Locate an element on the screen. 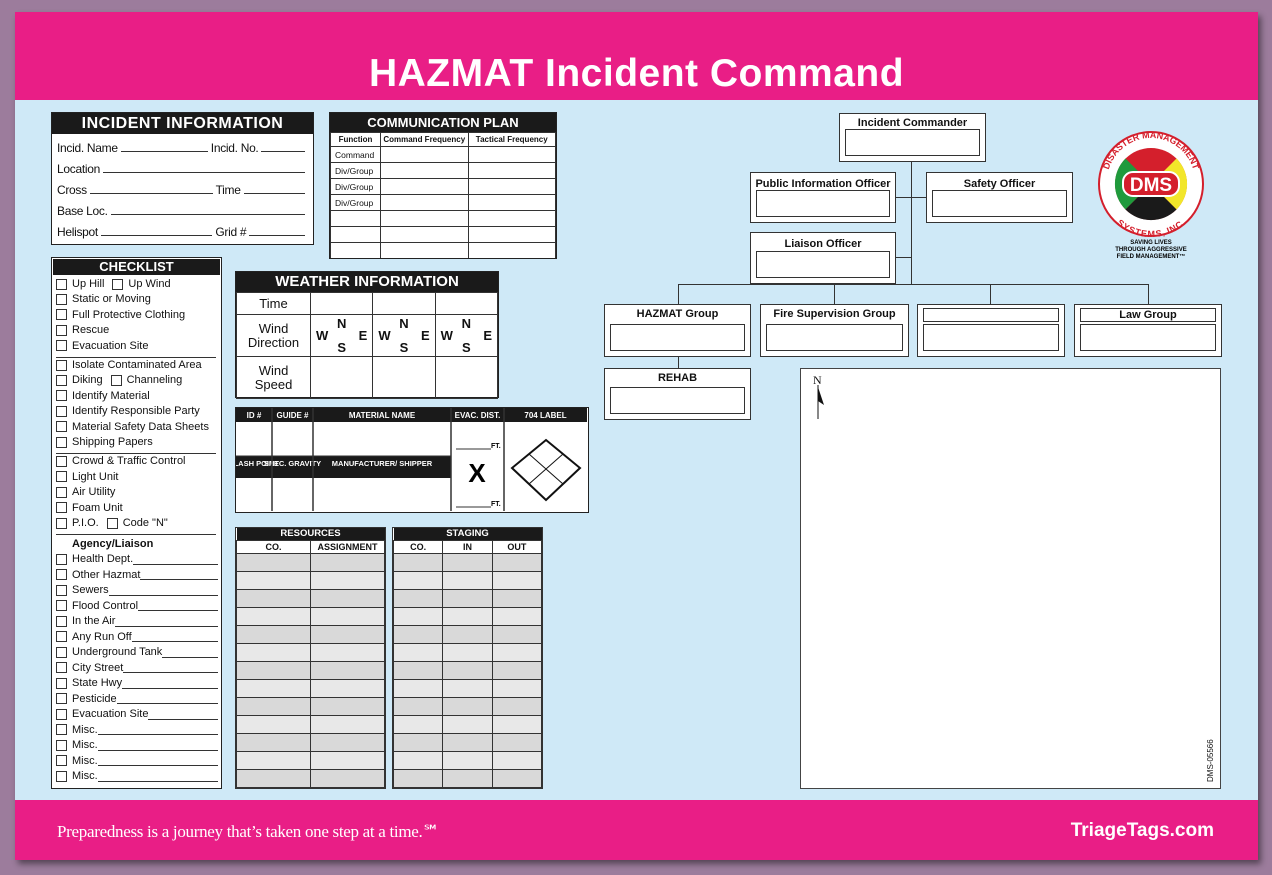 This screenshot has height=875, width=1272. rehab-field is located at coordinates (677, 400).